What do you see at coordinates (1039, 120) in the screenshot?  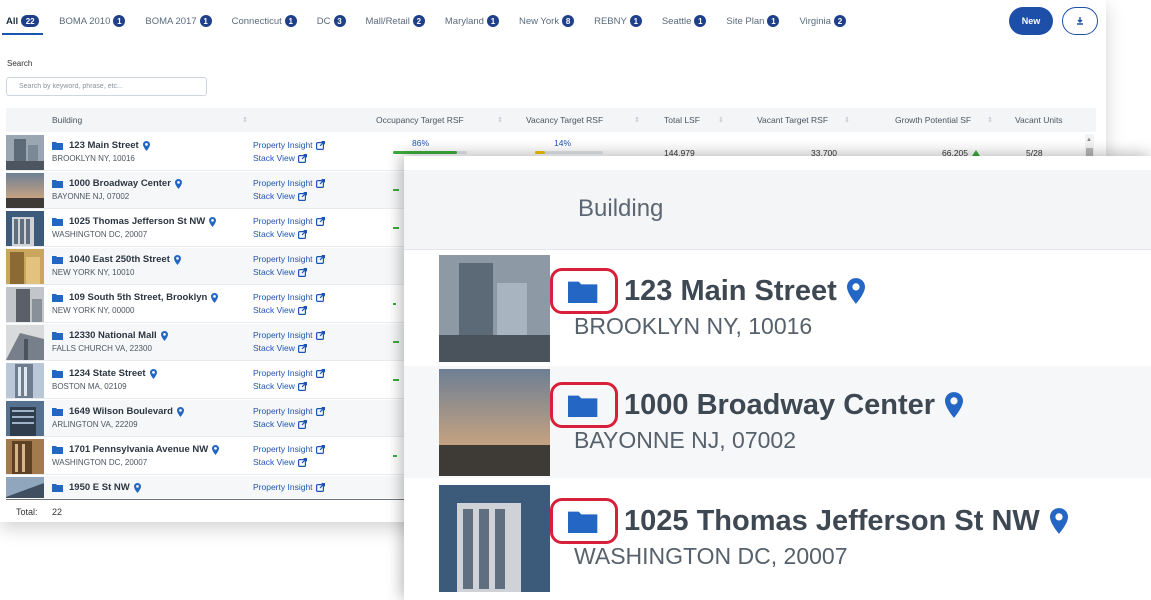 I see `column-vacant-units: Vacant Units` at bounding box center [1039, 120].